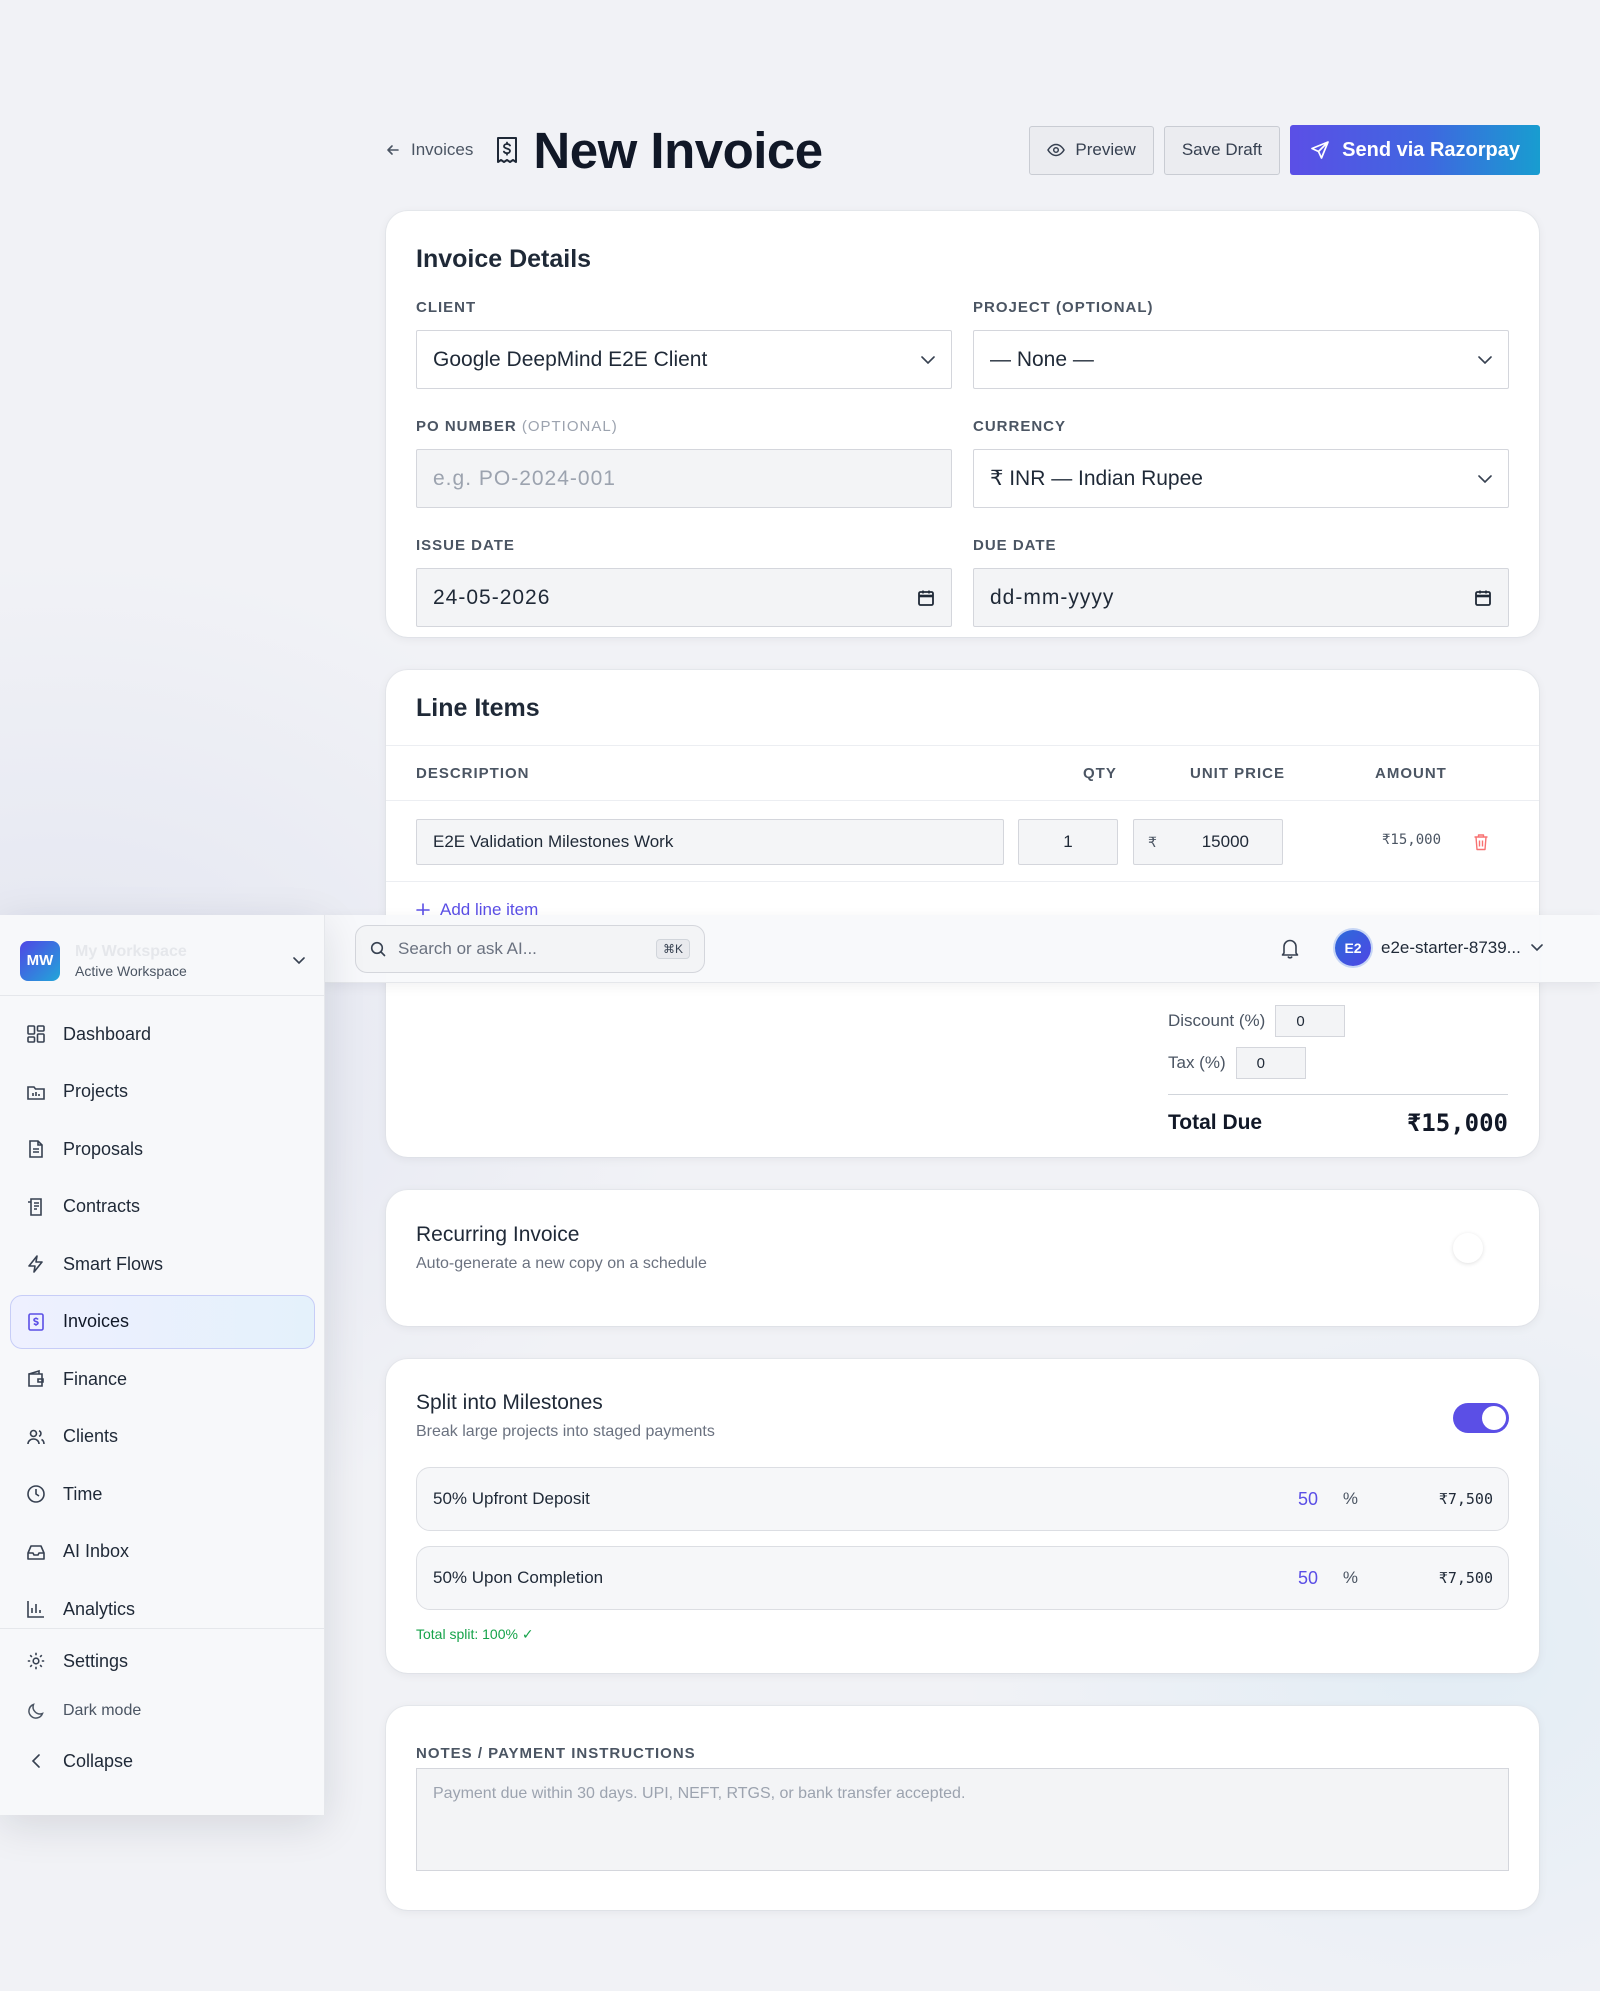 The height and width of the screenshot is (1991, 1600). I want to click on shortcut-badge: ⌘K, so click(672, 949).